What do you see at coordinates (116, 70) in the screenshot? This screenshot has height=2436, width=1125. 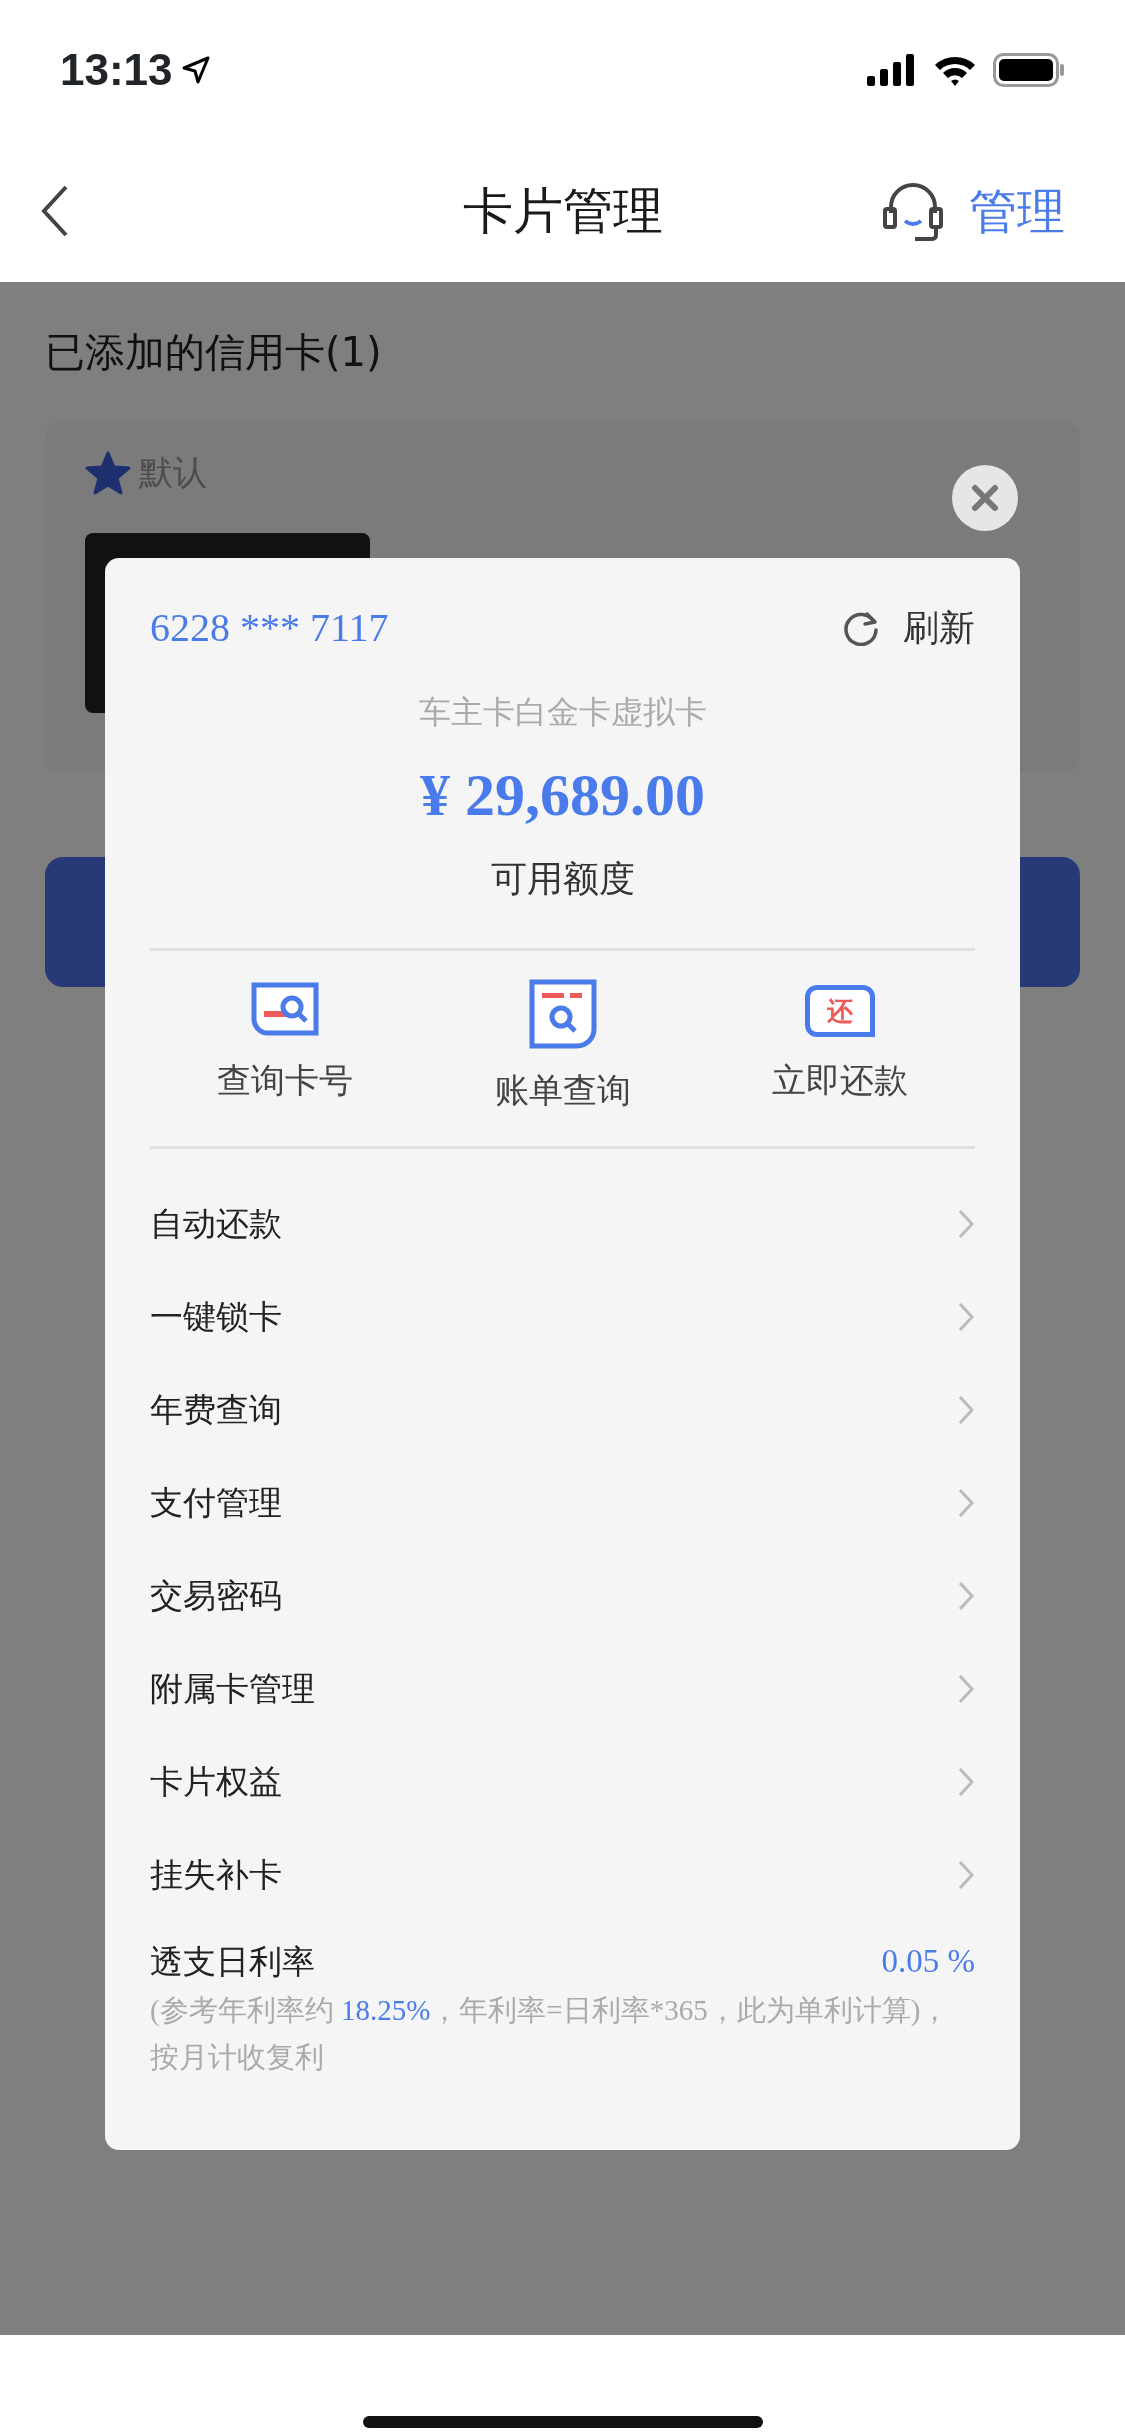 I see `status-time: 13:13` at bounding box center [116, 70].